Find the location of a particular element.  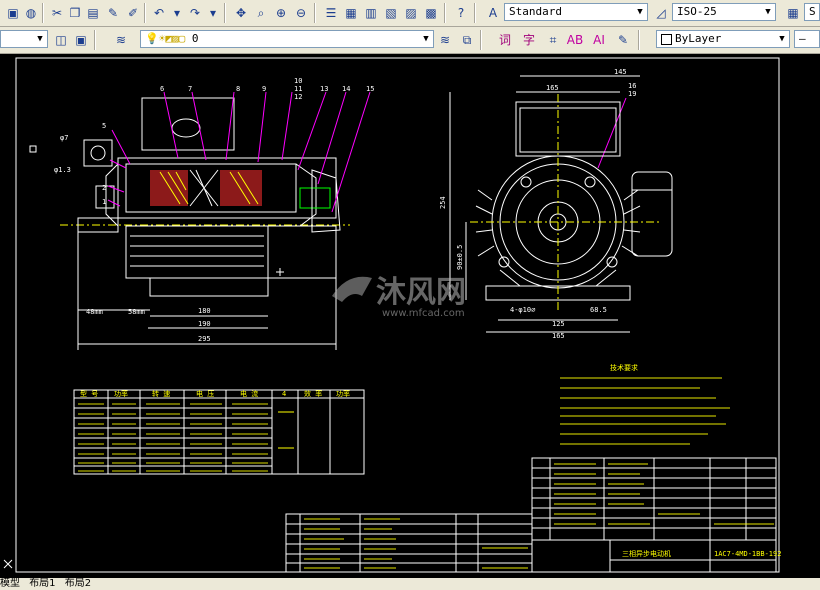

dim-style-icon: ◿ is located at coordinates (661, 13).